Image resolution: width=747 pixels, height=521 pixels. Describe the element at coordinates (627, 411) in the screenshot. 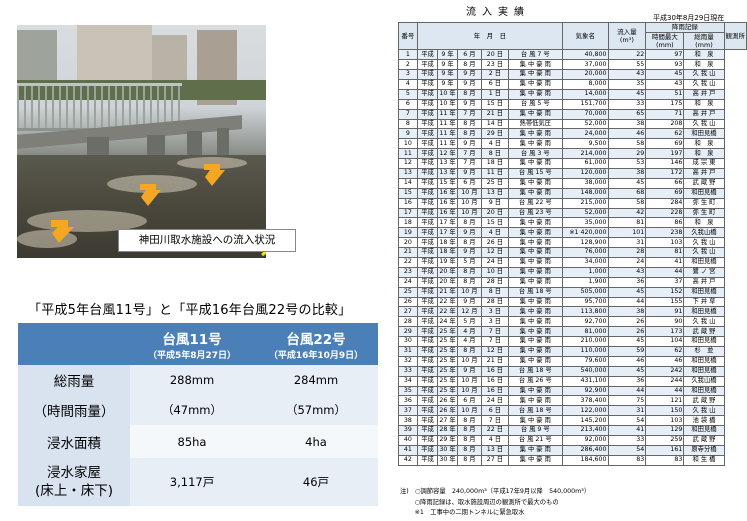

I see `table-cell: 31` at that location.